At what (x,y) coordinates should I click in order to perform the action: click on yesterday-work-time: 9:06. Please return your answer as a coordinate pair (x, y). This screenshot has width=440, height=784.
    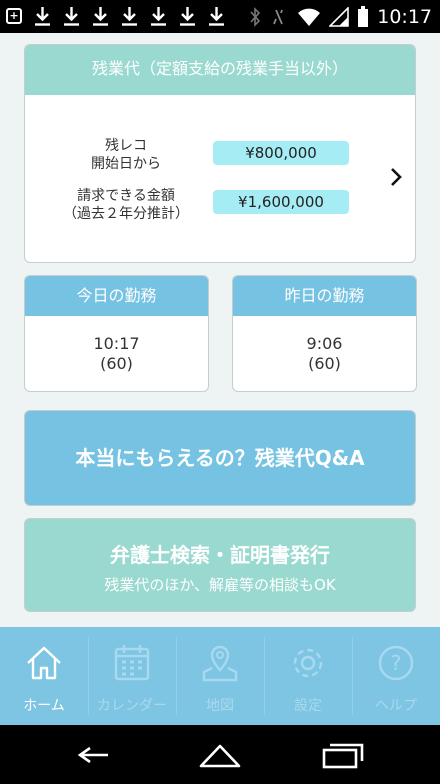
    Looking at the image, I should click on (324, 343).